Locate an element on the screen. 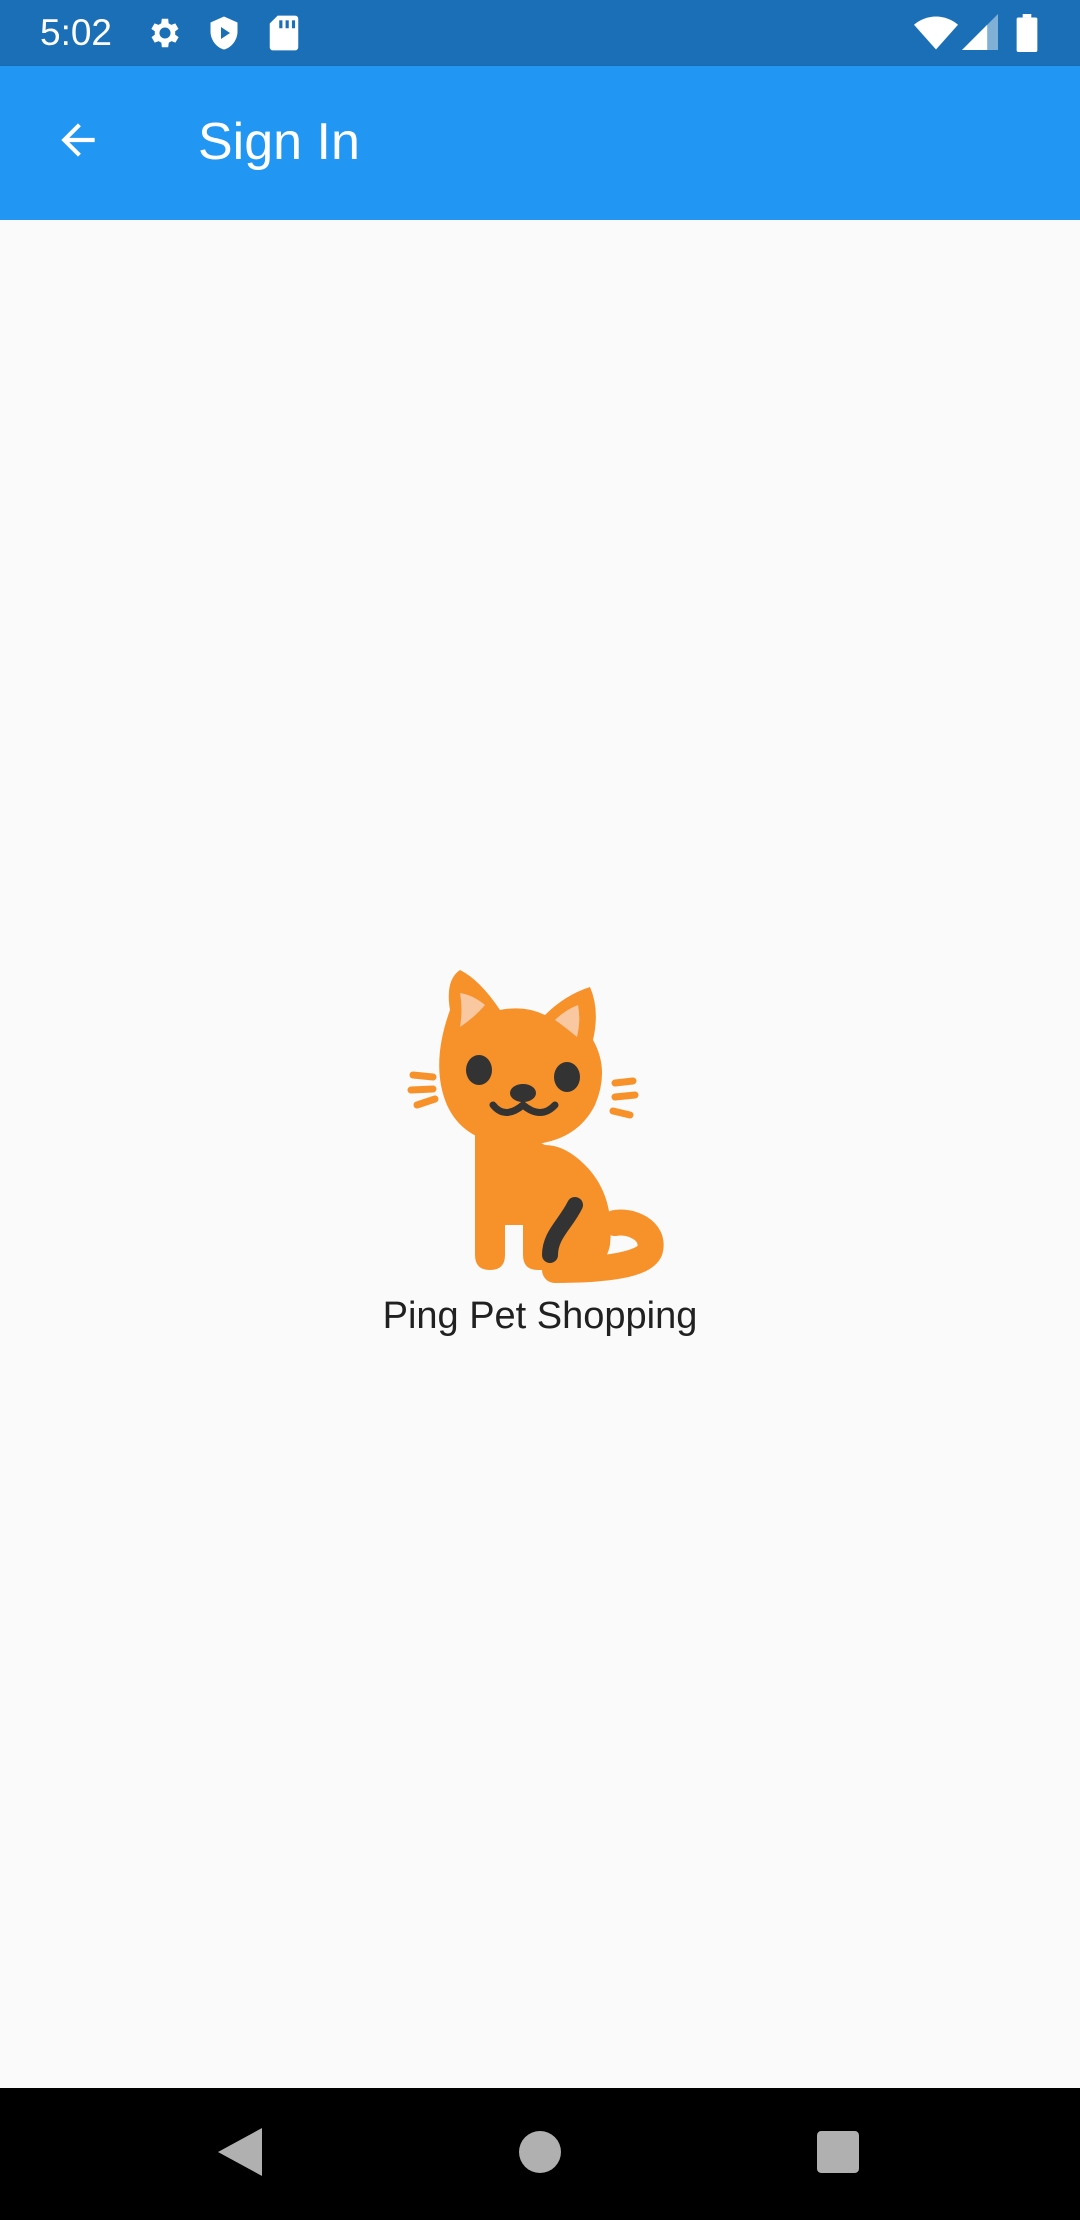 This screenshot has width=1080, height=2220. shield-play-icon is located at coordinates (224, 35).